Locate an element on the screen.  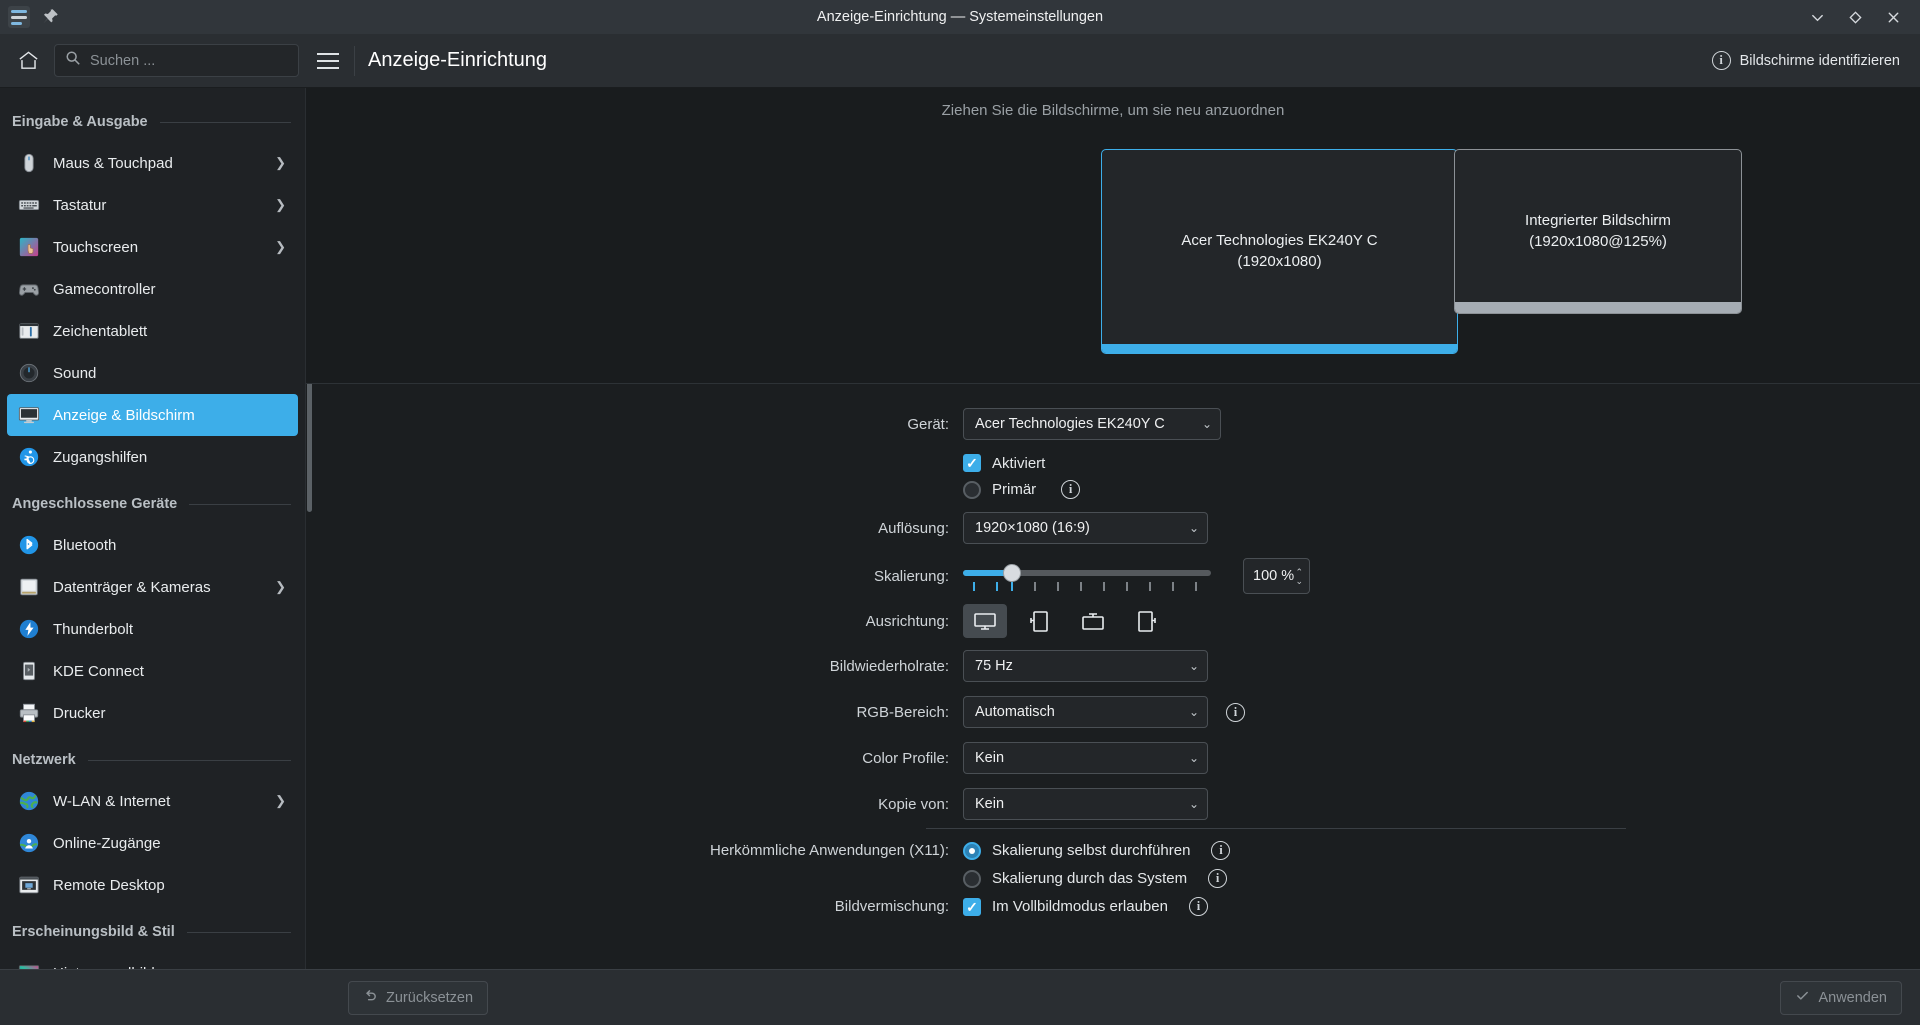
screen-tile-text: Acer Technologies EK240Y C (1920x1080) is located at coordinates (1279, 251).